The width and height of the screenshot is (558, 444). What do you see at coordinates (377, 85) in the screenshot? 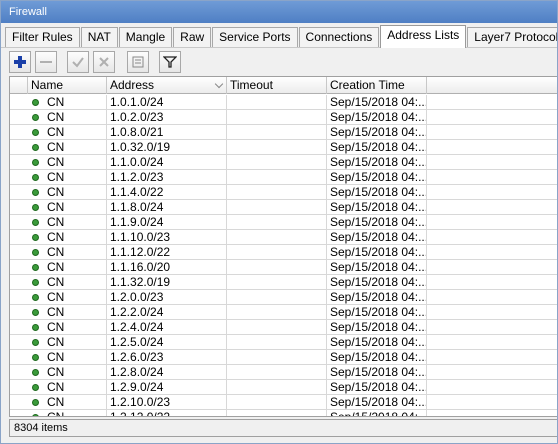
I see `header-creation-time: Creation Time` at bounding box center [377, 85].